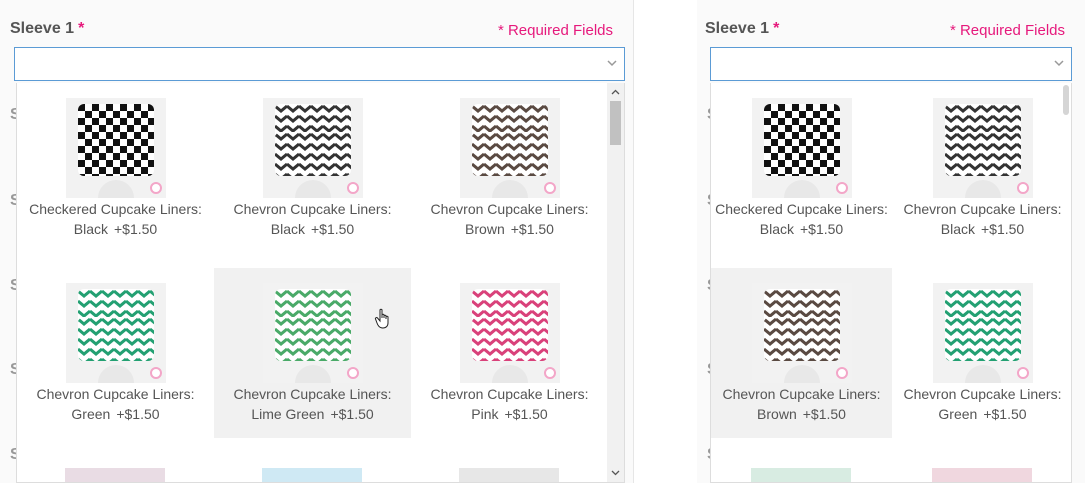 The width and height of the screenshot is (1085, 483). I want to click on option-tile: Chevron Cupcake Liners: Pink +$1.50, so click(509, 353).